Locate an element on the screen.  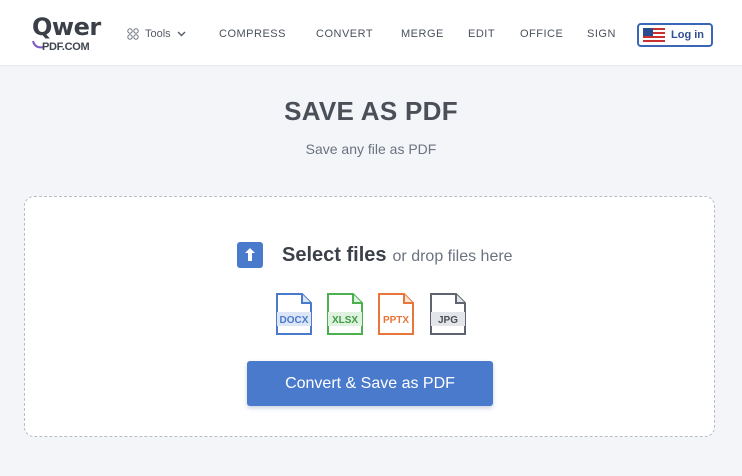
docx-file-icon: DOCX is located at coordinates (294, 314).